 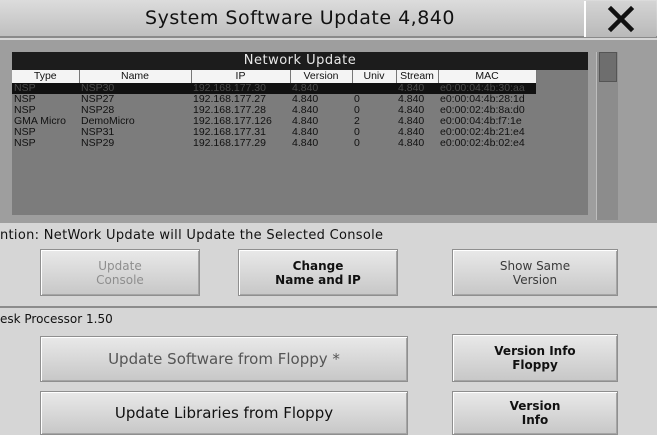 I want to click on change-name-ip-button: Change Name and IP, so click(x=318, y=272).